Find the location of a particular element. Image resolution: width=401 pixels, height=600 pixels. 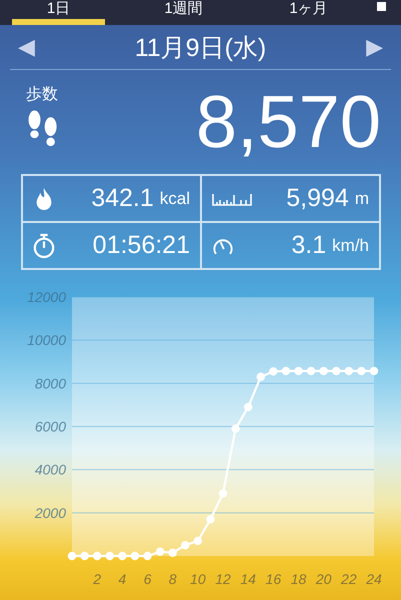

previous-day-button: ◀ is located at coordinates (26, 47).